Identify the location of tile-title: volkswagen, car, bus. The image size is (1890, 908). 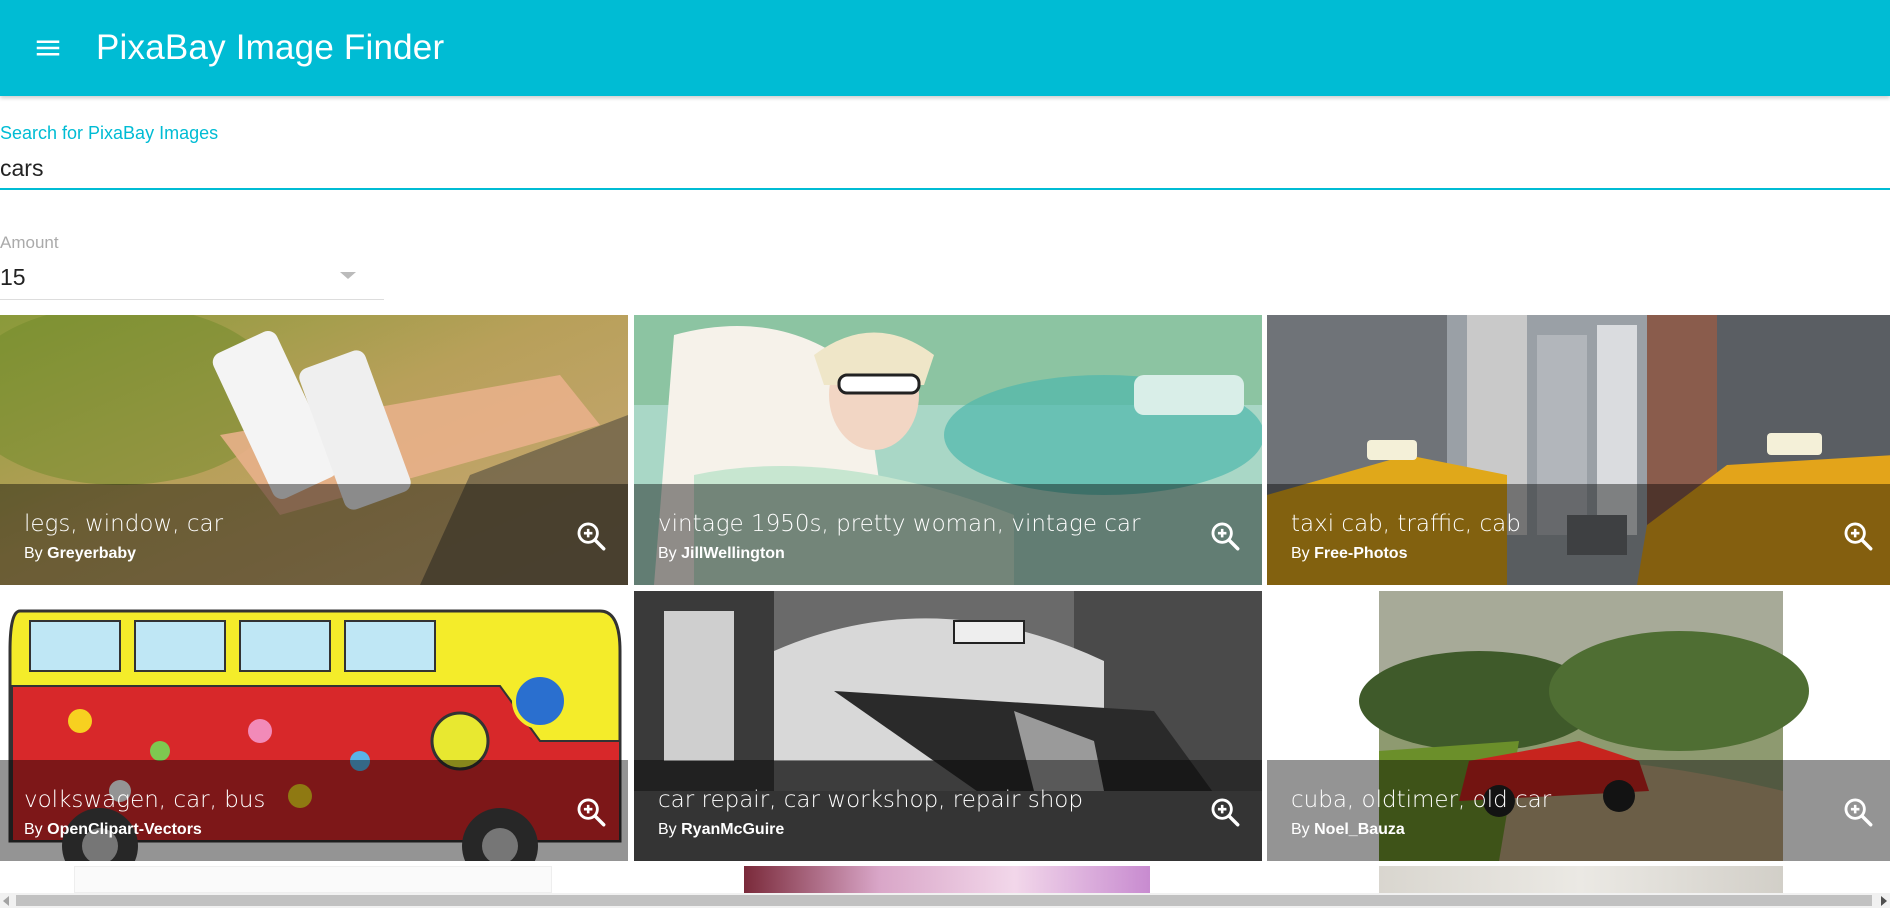
(145, 800).